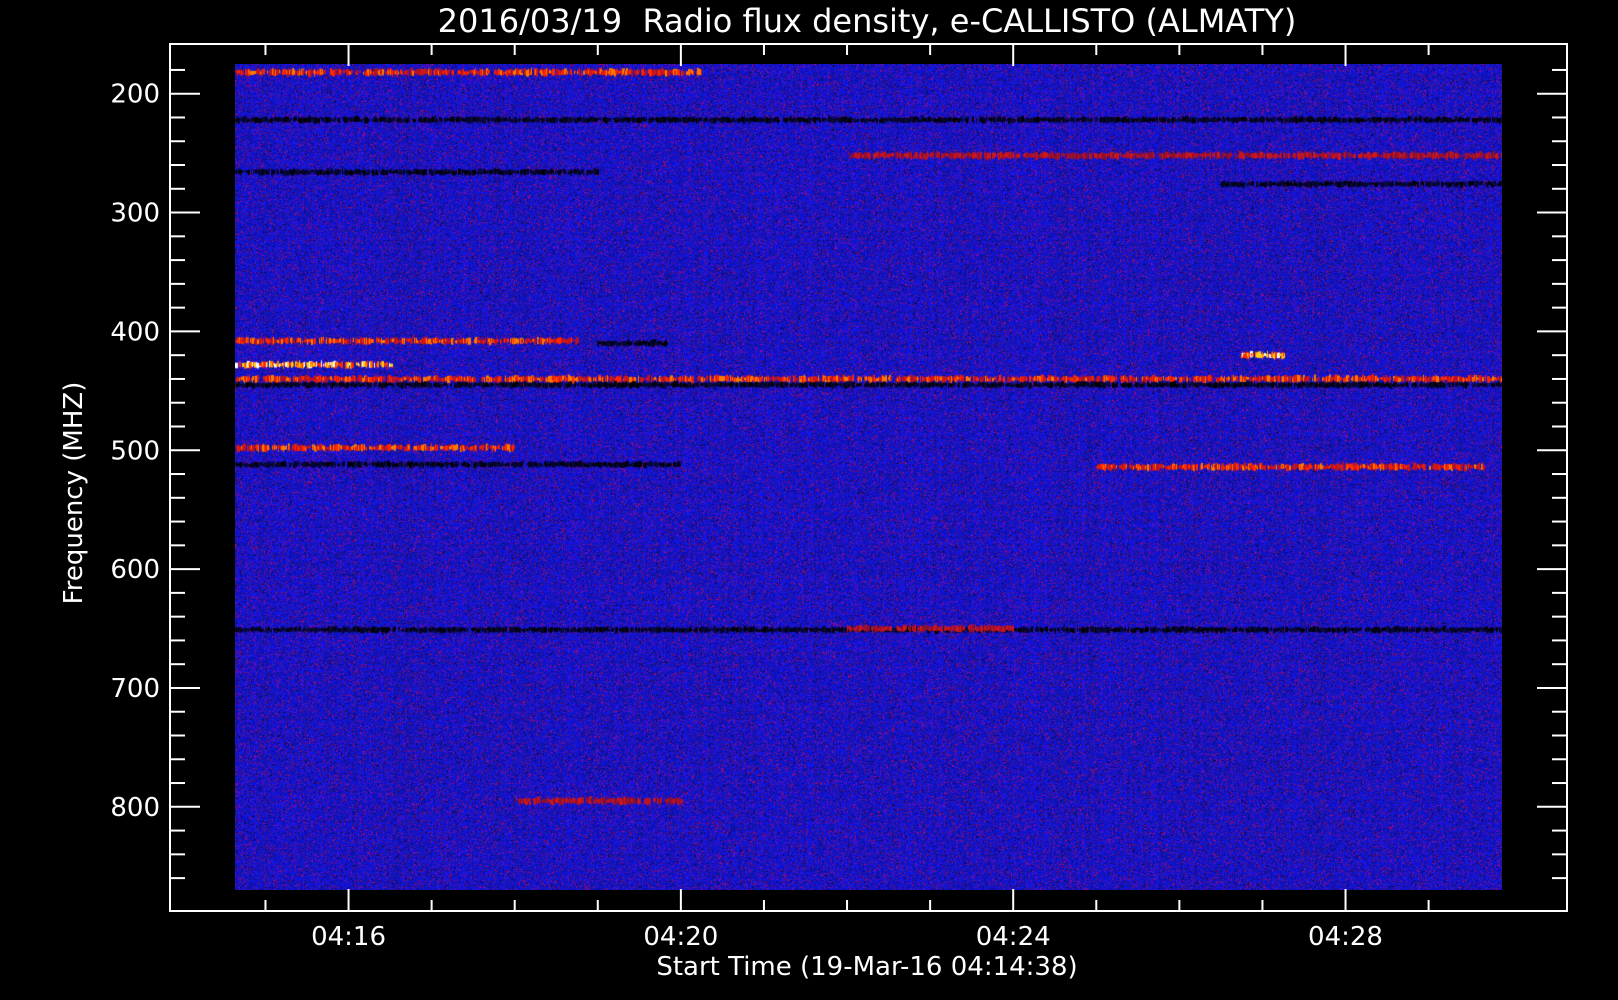 The width and height of the screenshot is (1618, 1000). I want to click on y-tick-label: 700, so click(135, 689).